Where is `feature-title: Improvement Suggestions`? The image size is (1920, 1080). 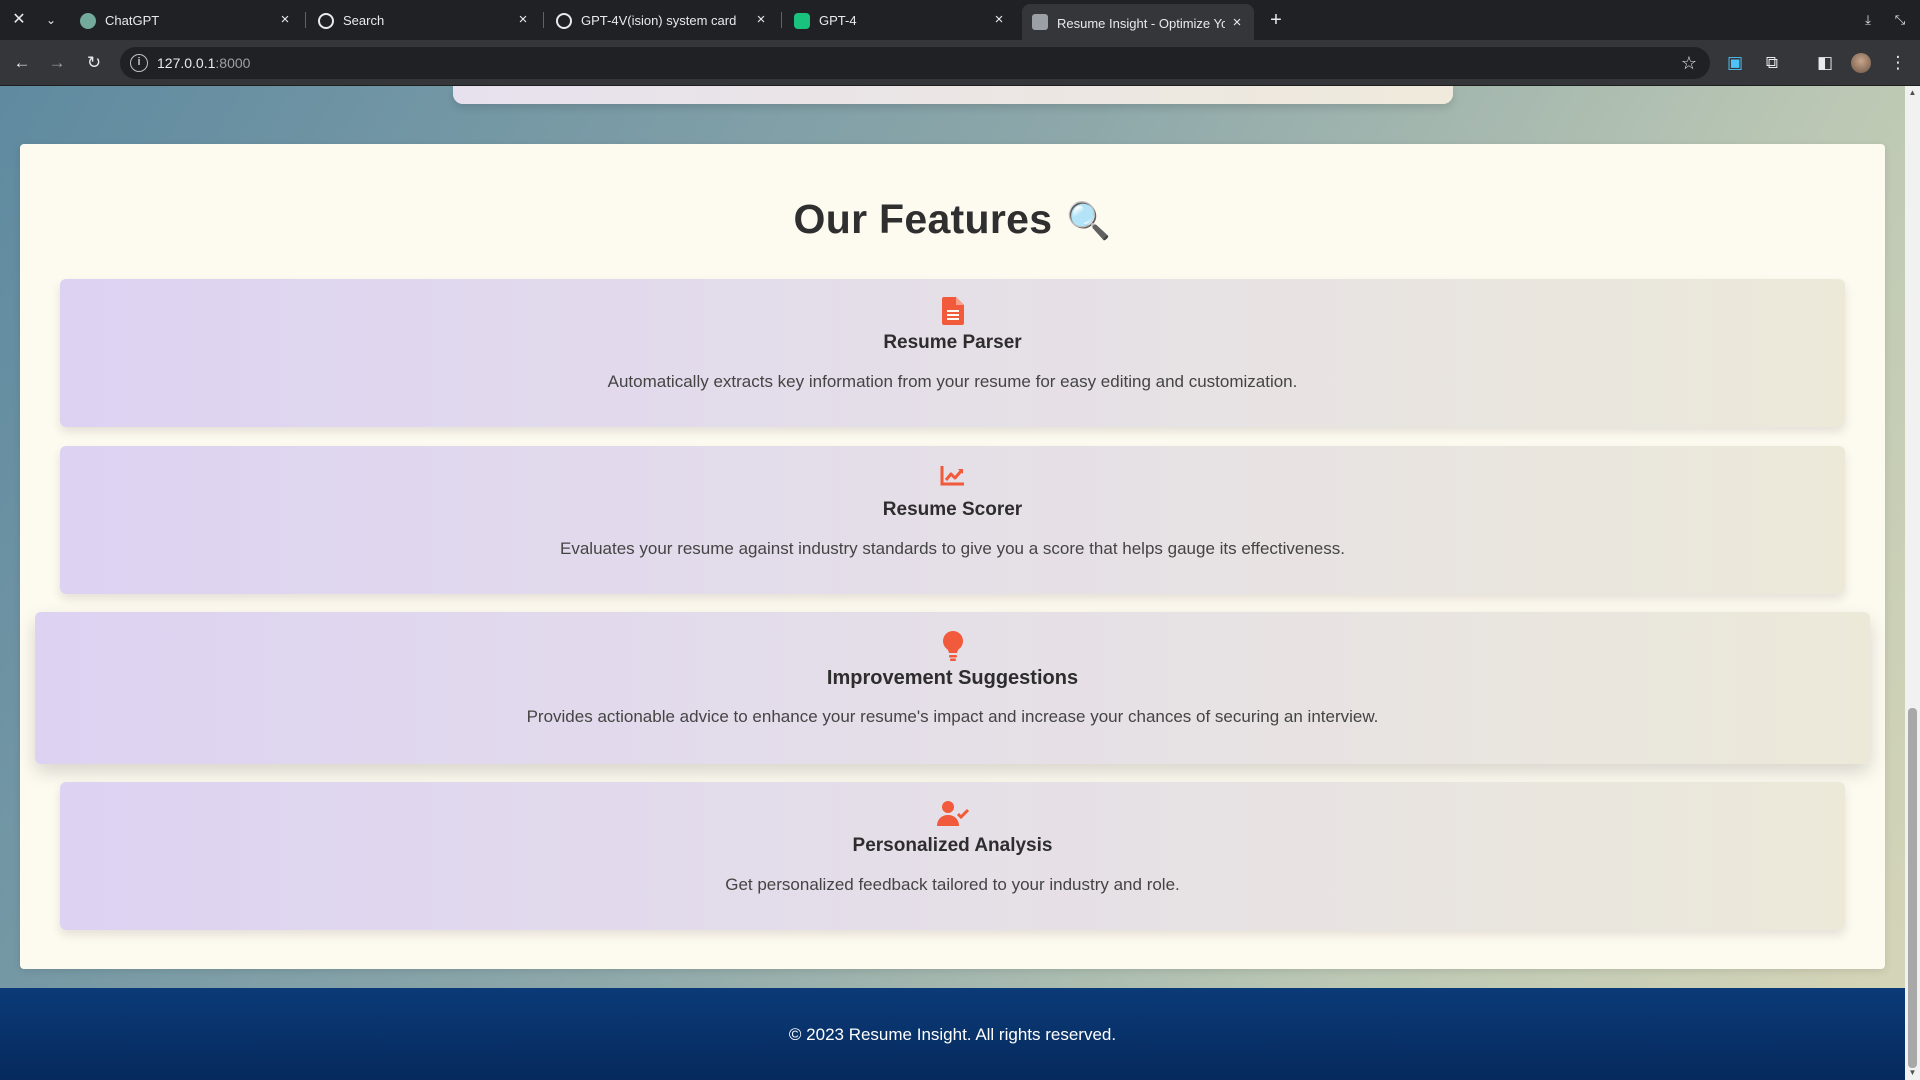 feature-title: Improvement Suggestions is located at coordinates (952, 678).